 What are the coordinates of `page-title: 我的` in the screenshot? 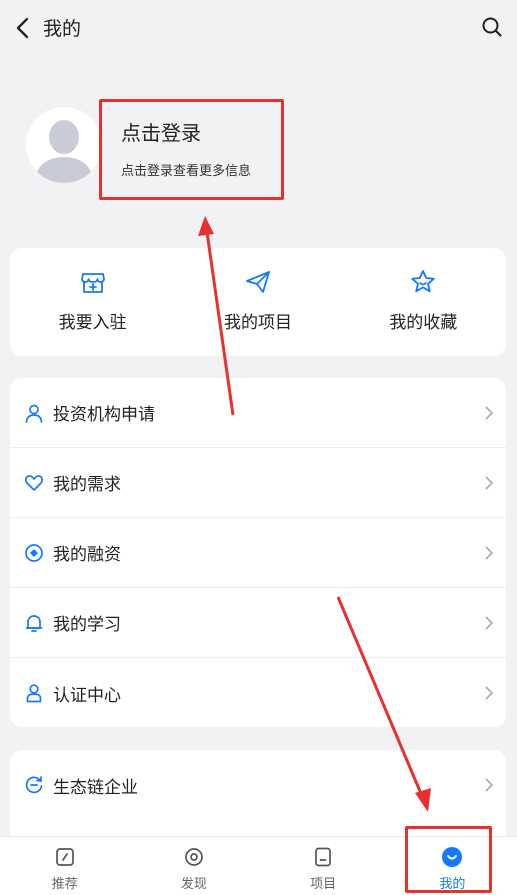 It's located at (62, 29).